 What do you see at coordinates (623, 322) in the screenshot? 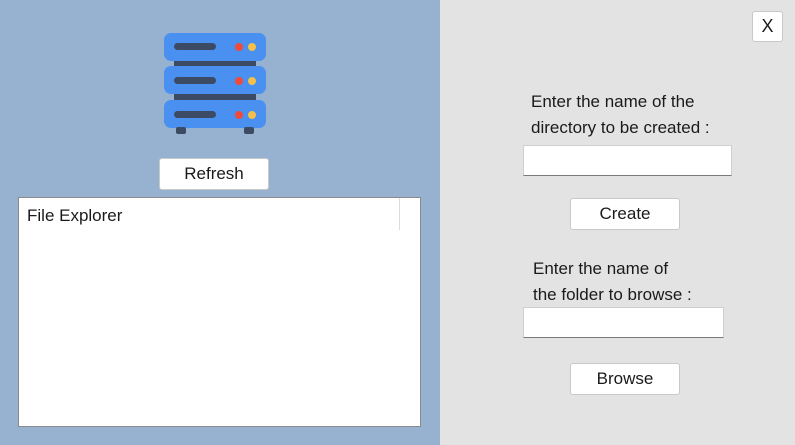
I see `folder-name-input` at bounding box center [623, 322].